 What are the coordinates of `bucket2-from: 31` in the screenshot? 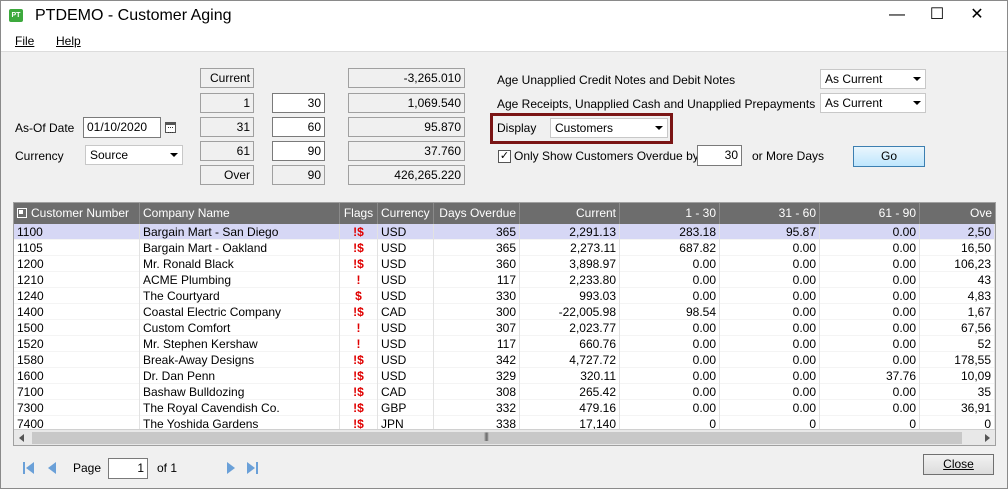 It's located at (227, 127).